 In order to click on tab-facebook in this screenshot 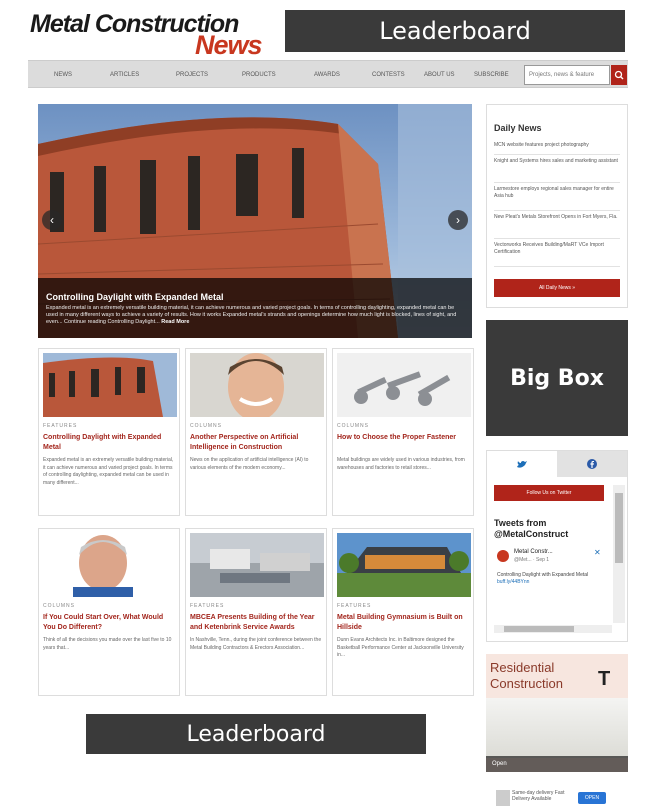, I will do `click(592, 464)`.